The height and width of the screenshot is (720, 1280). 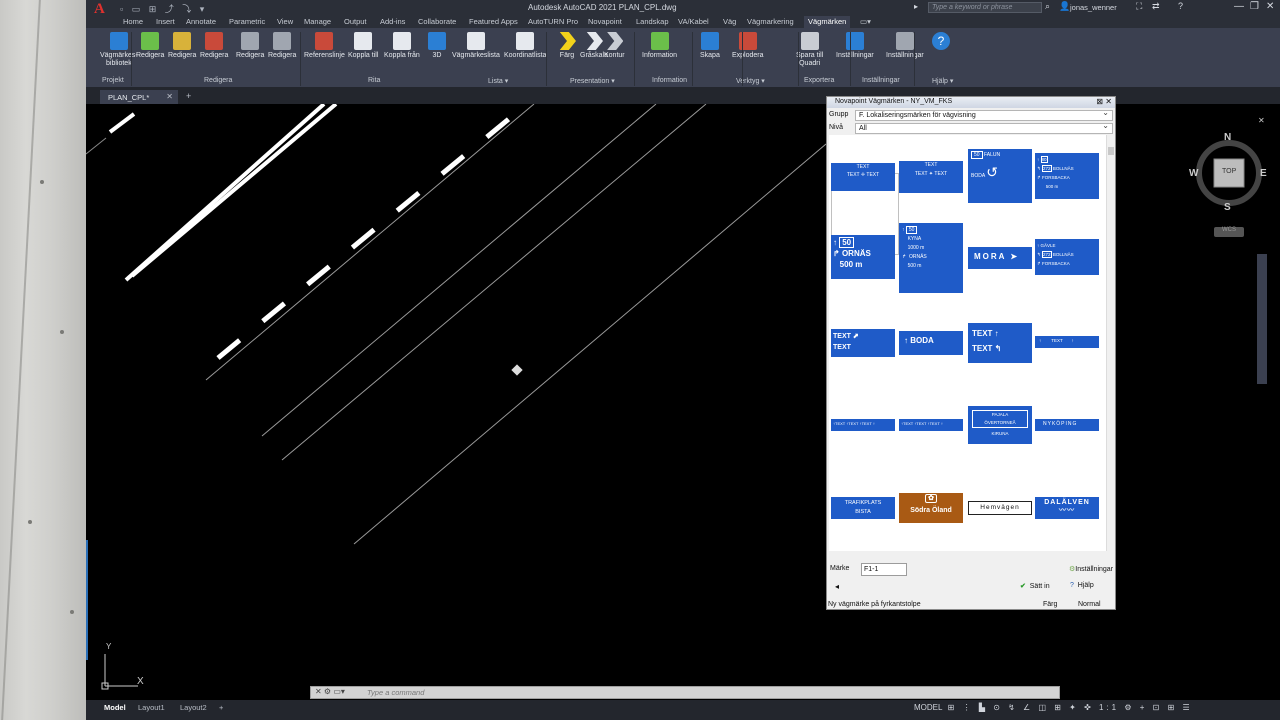 What do you see at coordinates (1239, 6) in the screenshot?
I see `minimize-icon: —` at bounding box center [1239, 6].